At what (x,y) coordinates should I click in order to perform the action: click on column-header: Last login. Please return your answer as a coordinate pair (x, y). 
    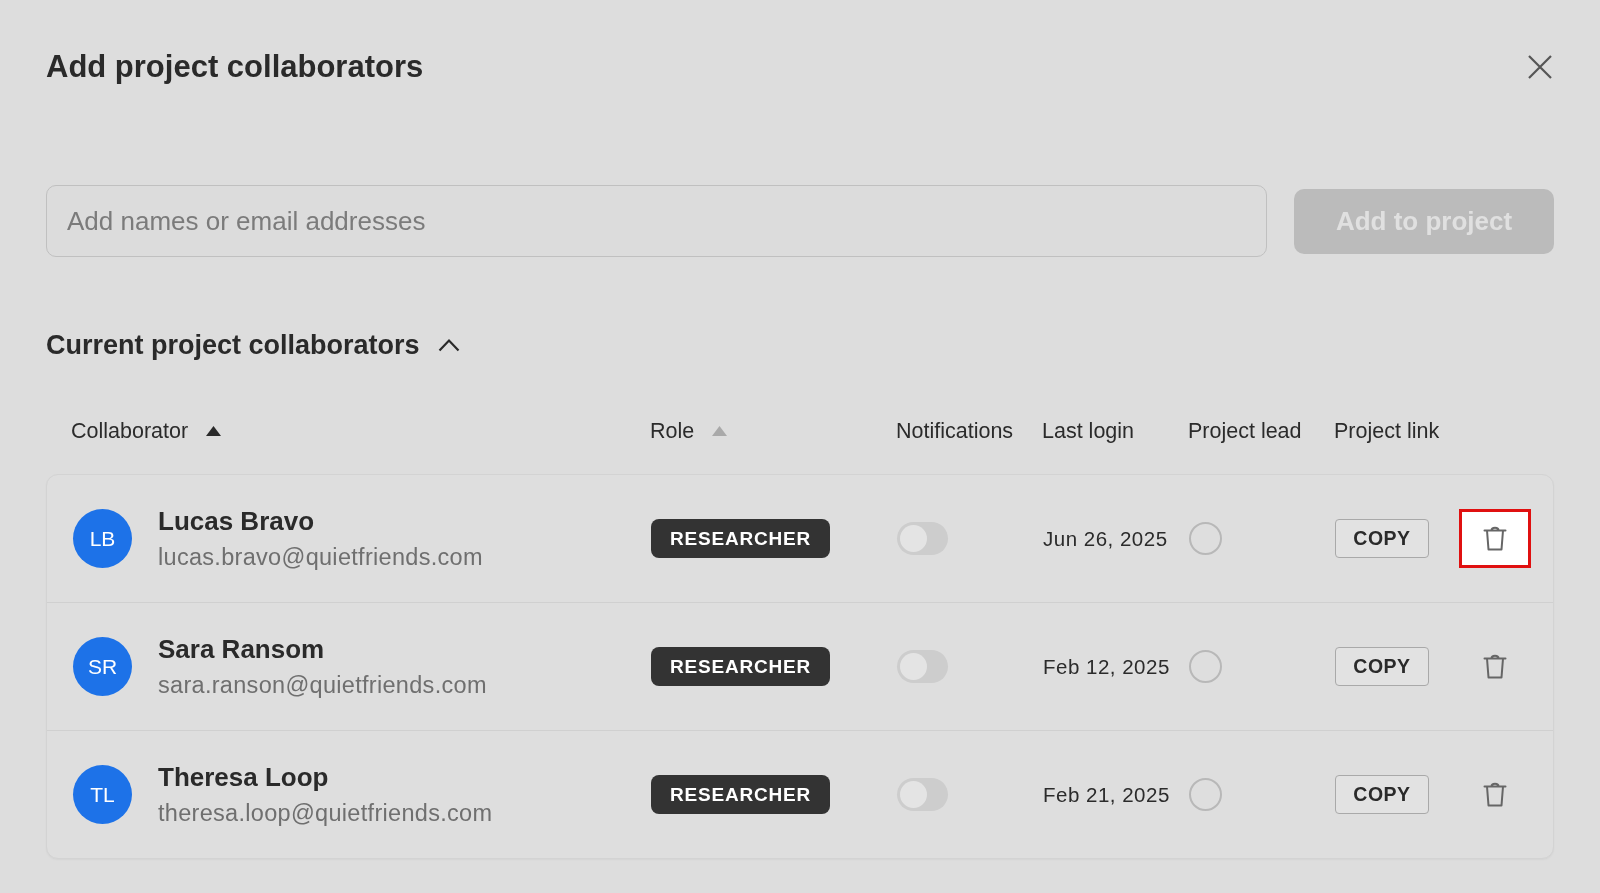
    Looking at the image, I should click on (1088, 431).